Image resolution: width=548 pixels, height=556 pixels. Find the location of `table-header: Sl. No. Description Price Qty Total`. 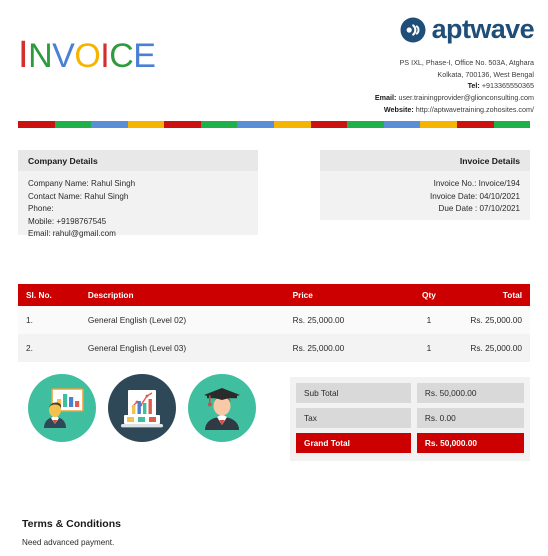

table-header: Sl. No. Description Price Qty Total is located at coordinates (274, 295).